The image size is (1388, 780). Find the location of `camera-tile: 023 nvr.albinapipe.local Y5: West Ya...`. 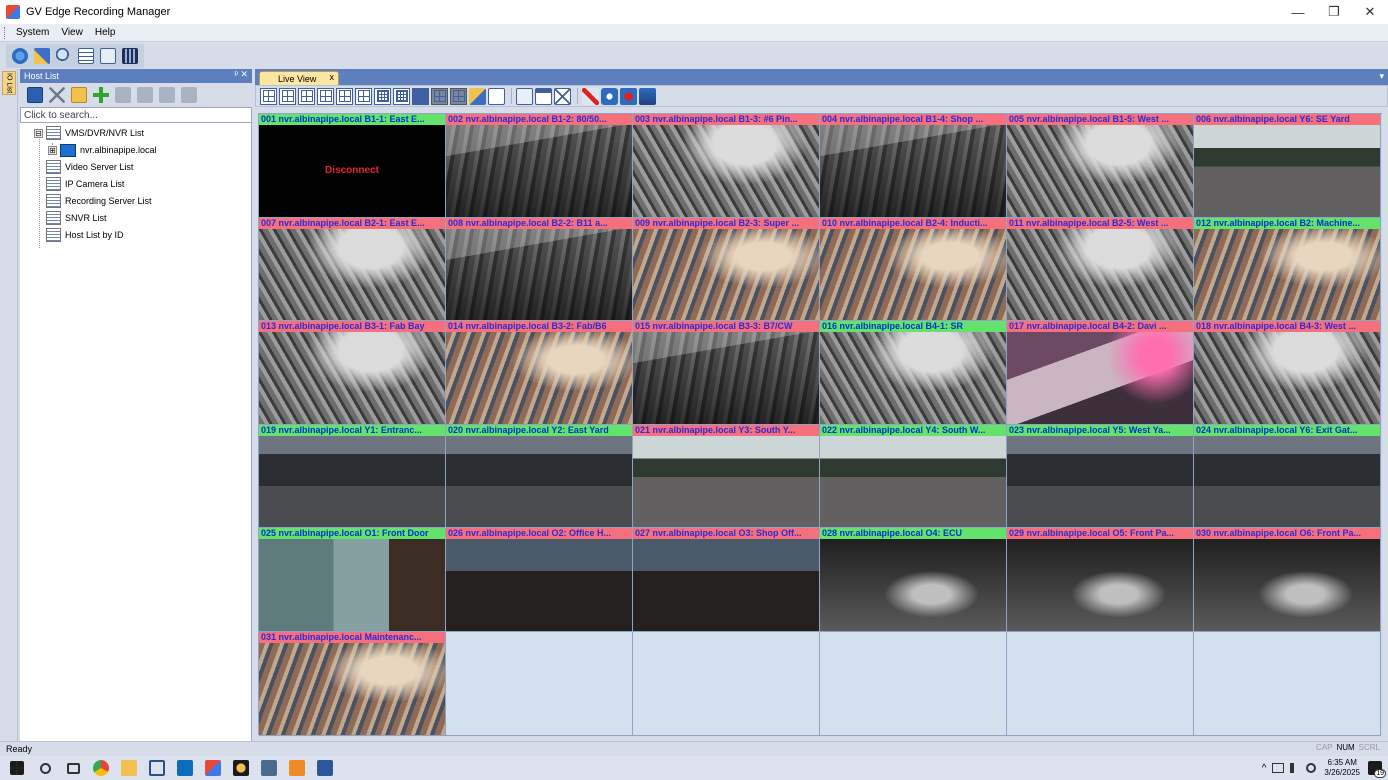

camera-tile: 023 nvr.albinapipe.local Y5: West Ya... is located at coordinates (1100, 476).